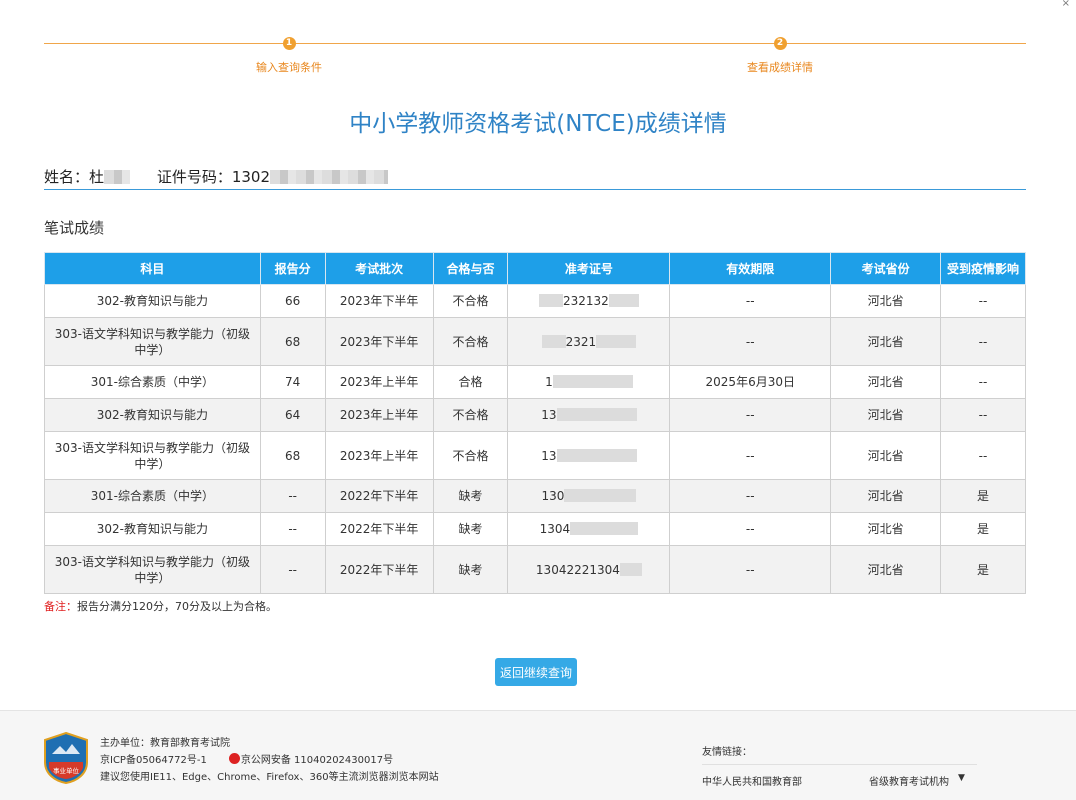  What do you see at coordinates (586, 301) in the screenshot?
I see `ticket-value: 232132` at bounding box center [586, 301].